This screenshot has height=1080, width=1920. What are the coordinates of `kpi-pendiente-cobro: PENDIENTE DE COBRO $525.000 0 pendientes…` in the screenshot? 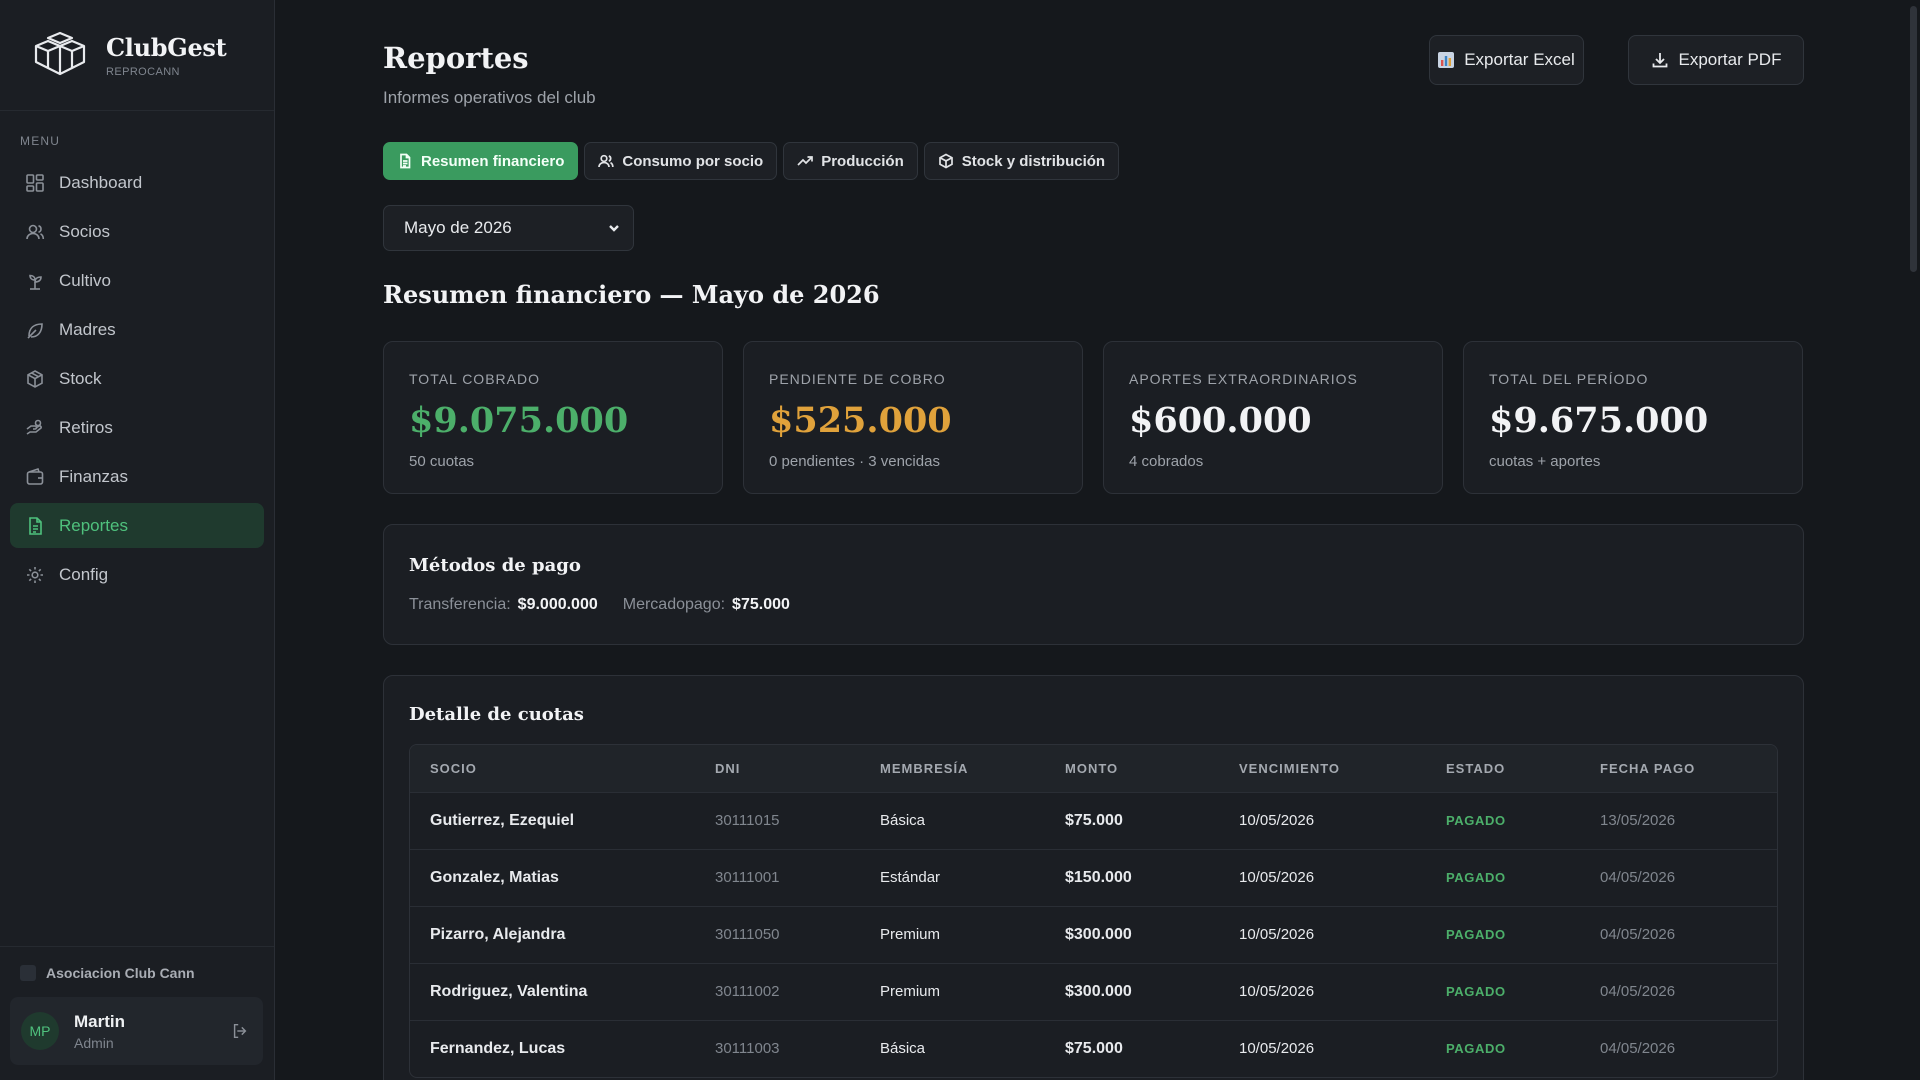 It's located at (913, 417).